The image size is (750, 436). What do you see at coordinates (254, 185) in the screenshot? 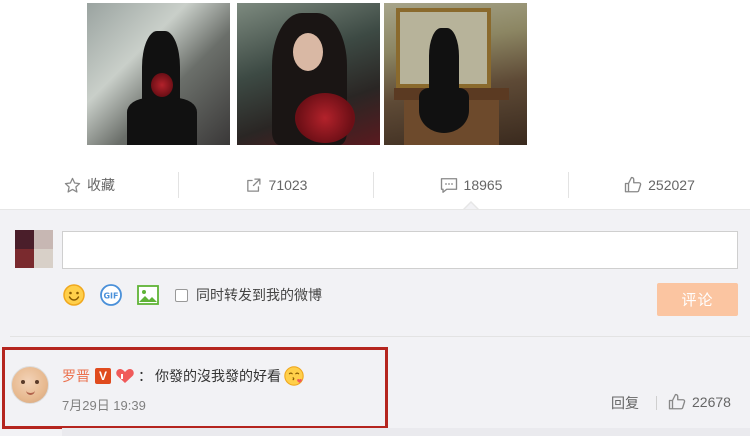
I see `share-icon` at bounding box center [254, 185].